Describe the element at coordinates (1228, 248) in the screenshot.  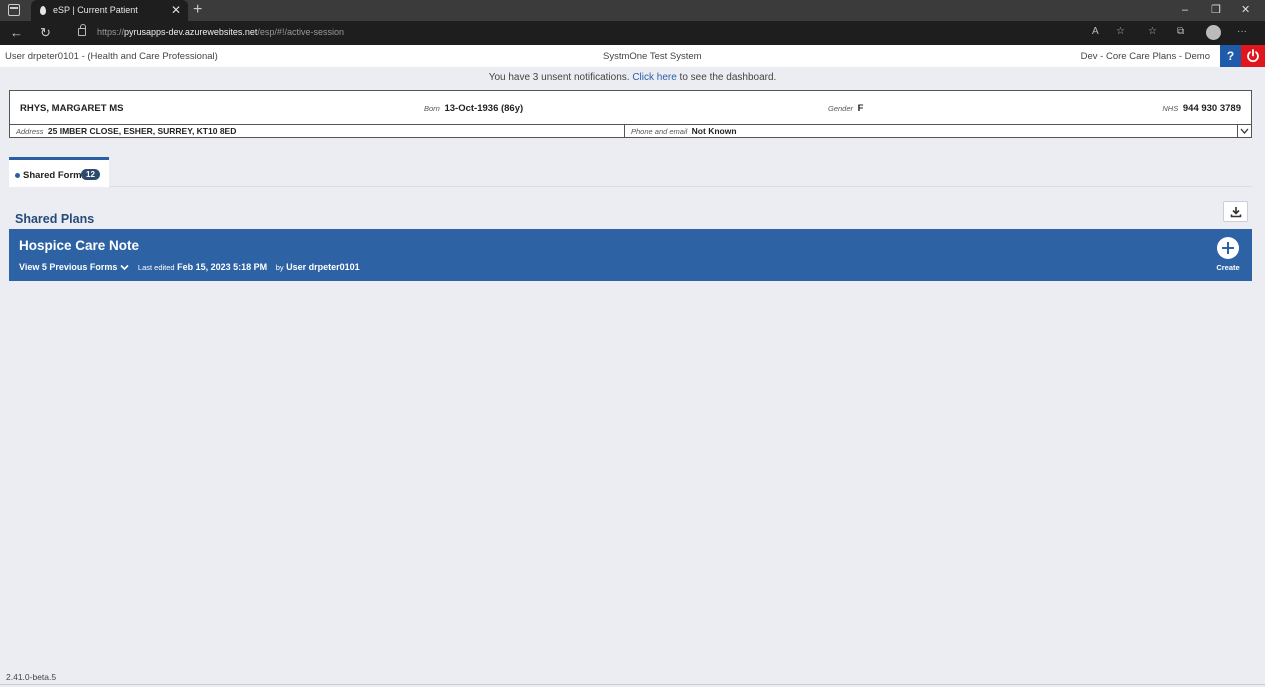
I see `plus-icon` at that location.